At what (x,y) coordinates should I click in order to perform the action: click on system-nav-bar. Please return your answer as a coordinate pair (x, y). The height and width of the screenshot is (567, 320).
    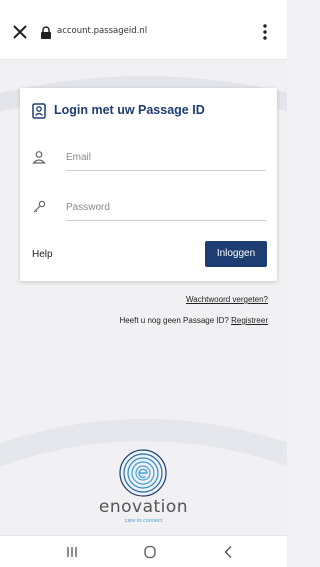
    Looking at the image, I should click on (143, 551).